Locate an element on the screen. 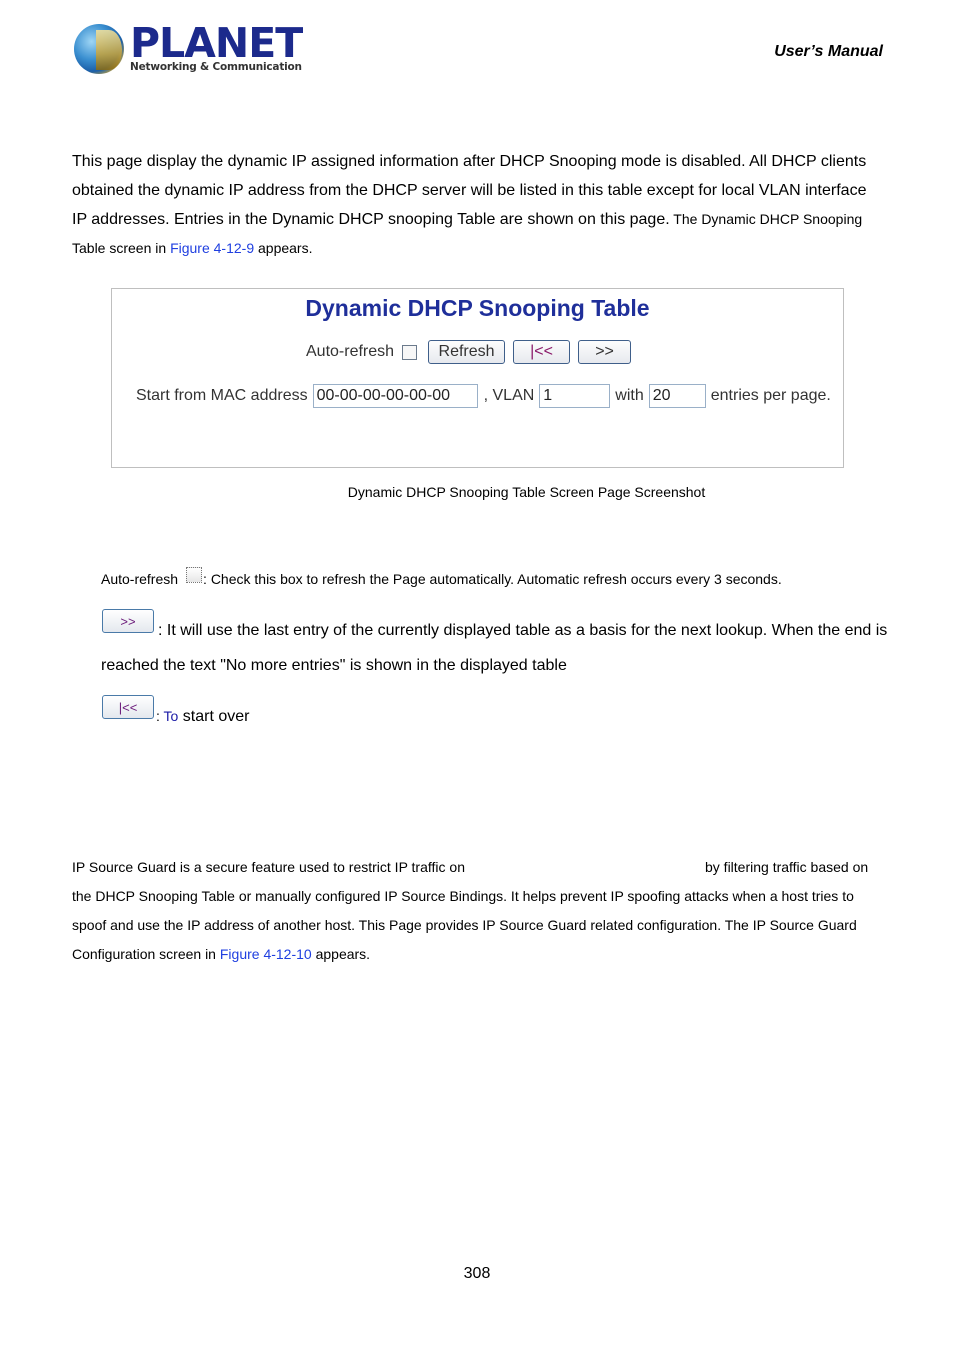 The width and height of the screenshot is (954, 1350). start-over-text: start over is located at coordinates (214, 716).